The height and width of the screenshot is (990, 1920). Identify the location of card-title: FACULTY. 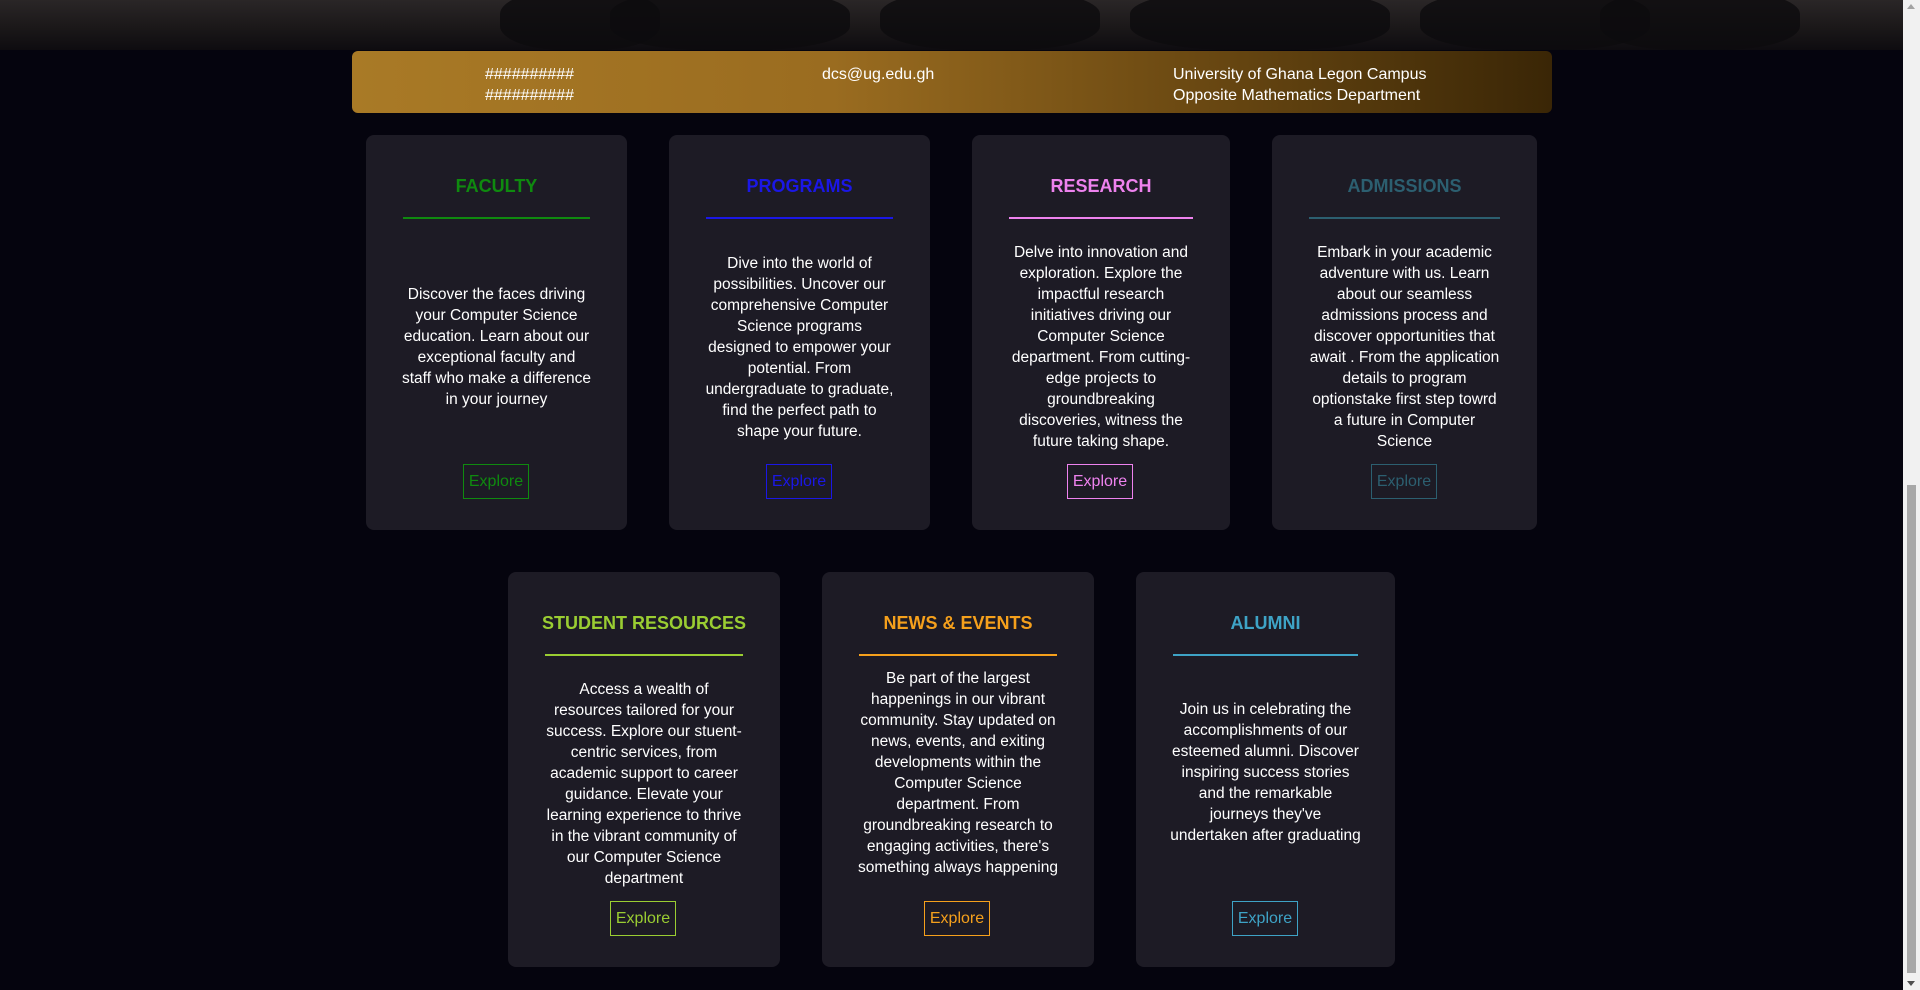
(496, 186).